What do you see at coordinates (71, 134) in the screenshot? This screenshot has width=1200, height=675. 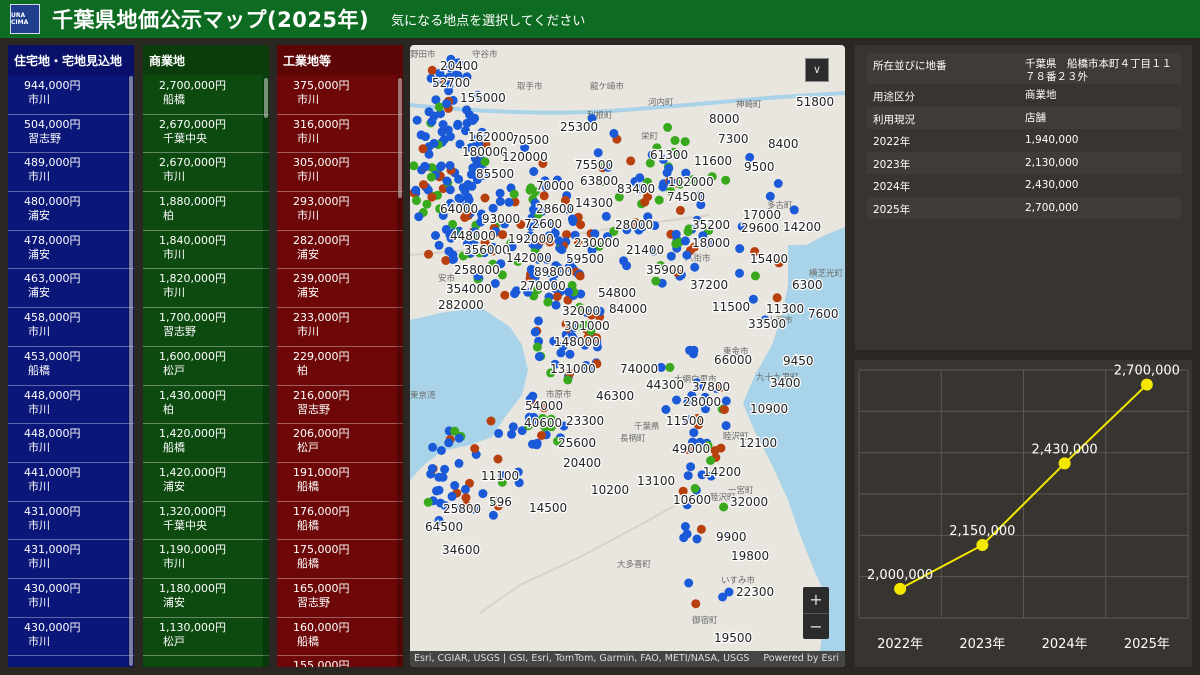 I see `list-item: 504,000円 習志野` at bounding box center [71, 134].